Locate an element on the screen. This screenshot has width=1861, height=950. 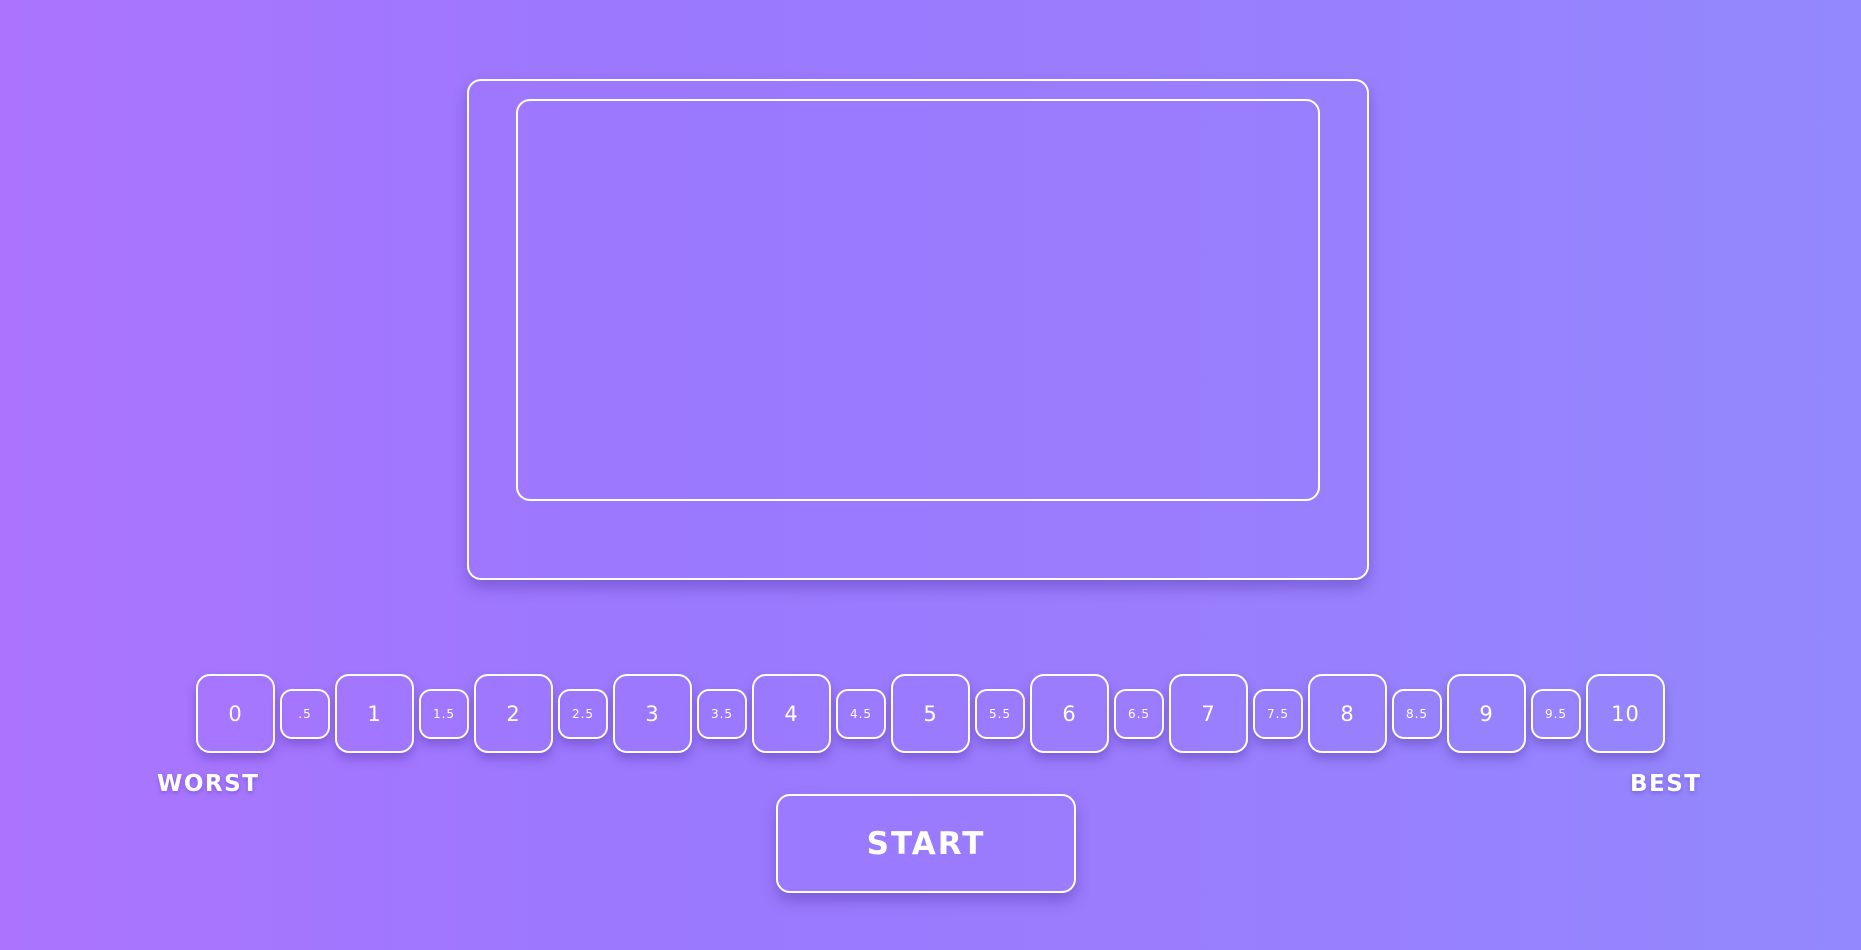
rating-button-3pt5: 3.5 is located at coordinates (722, 713).